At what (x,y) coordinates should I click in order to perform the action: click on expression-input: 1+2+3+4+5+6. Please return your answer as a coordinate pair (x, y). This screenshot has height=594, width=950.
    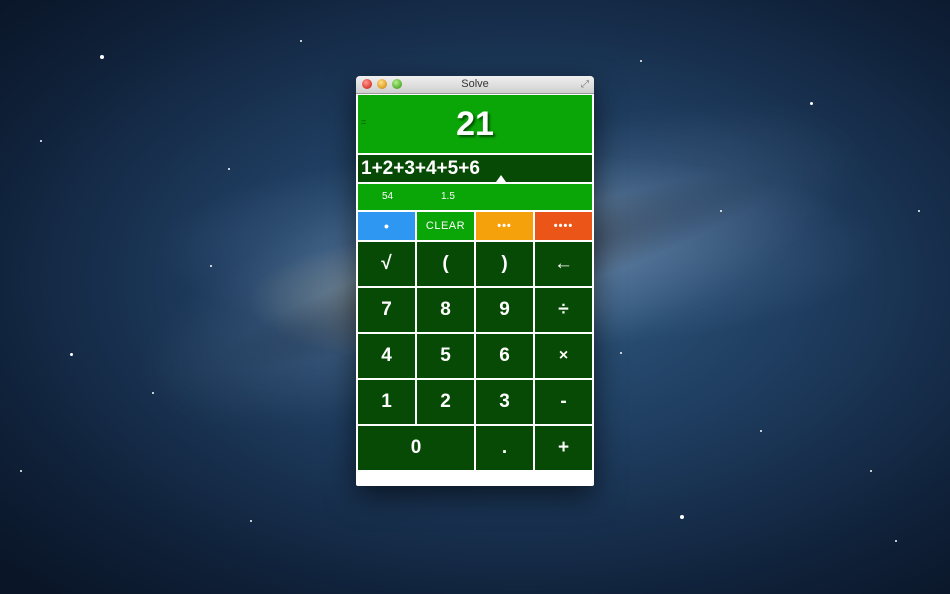
    Looking at the image, I should click on (475, 168).